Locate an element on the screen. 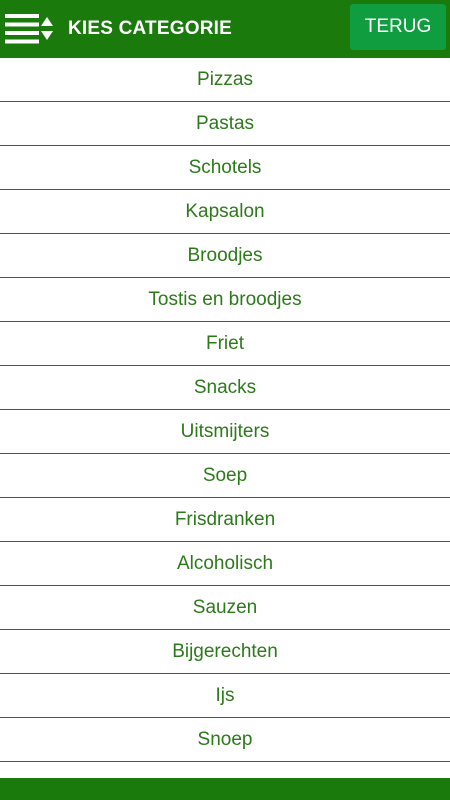 This screenshot has width=450, height=800. category-item-tostis-en-broodjes: Tostis en broodjes is located at coordinates (225, 300).